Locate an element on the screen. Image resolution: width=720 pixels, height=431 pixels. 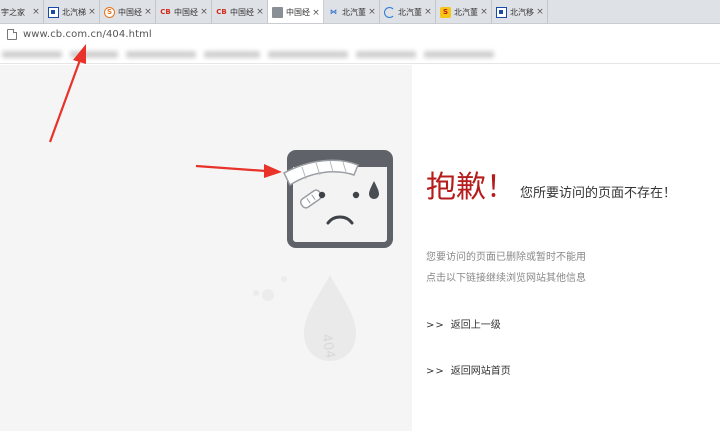
tab-title: 北汽梯航 is located at coordinates (74, 12).